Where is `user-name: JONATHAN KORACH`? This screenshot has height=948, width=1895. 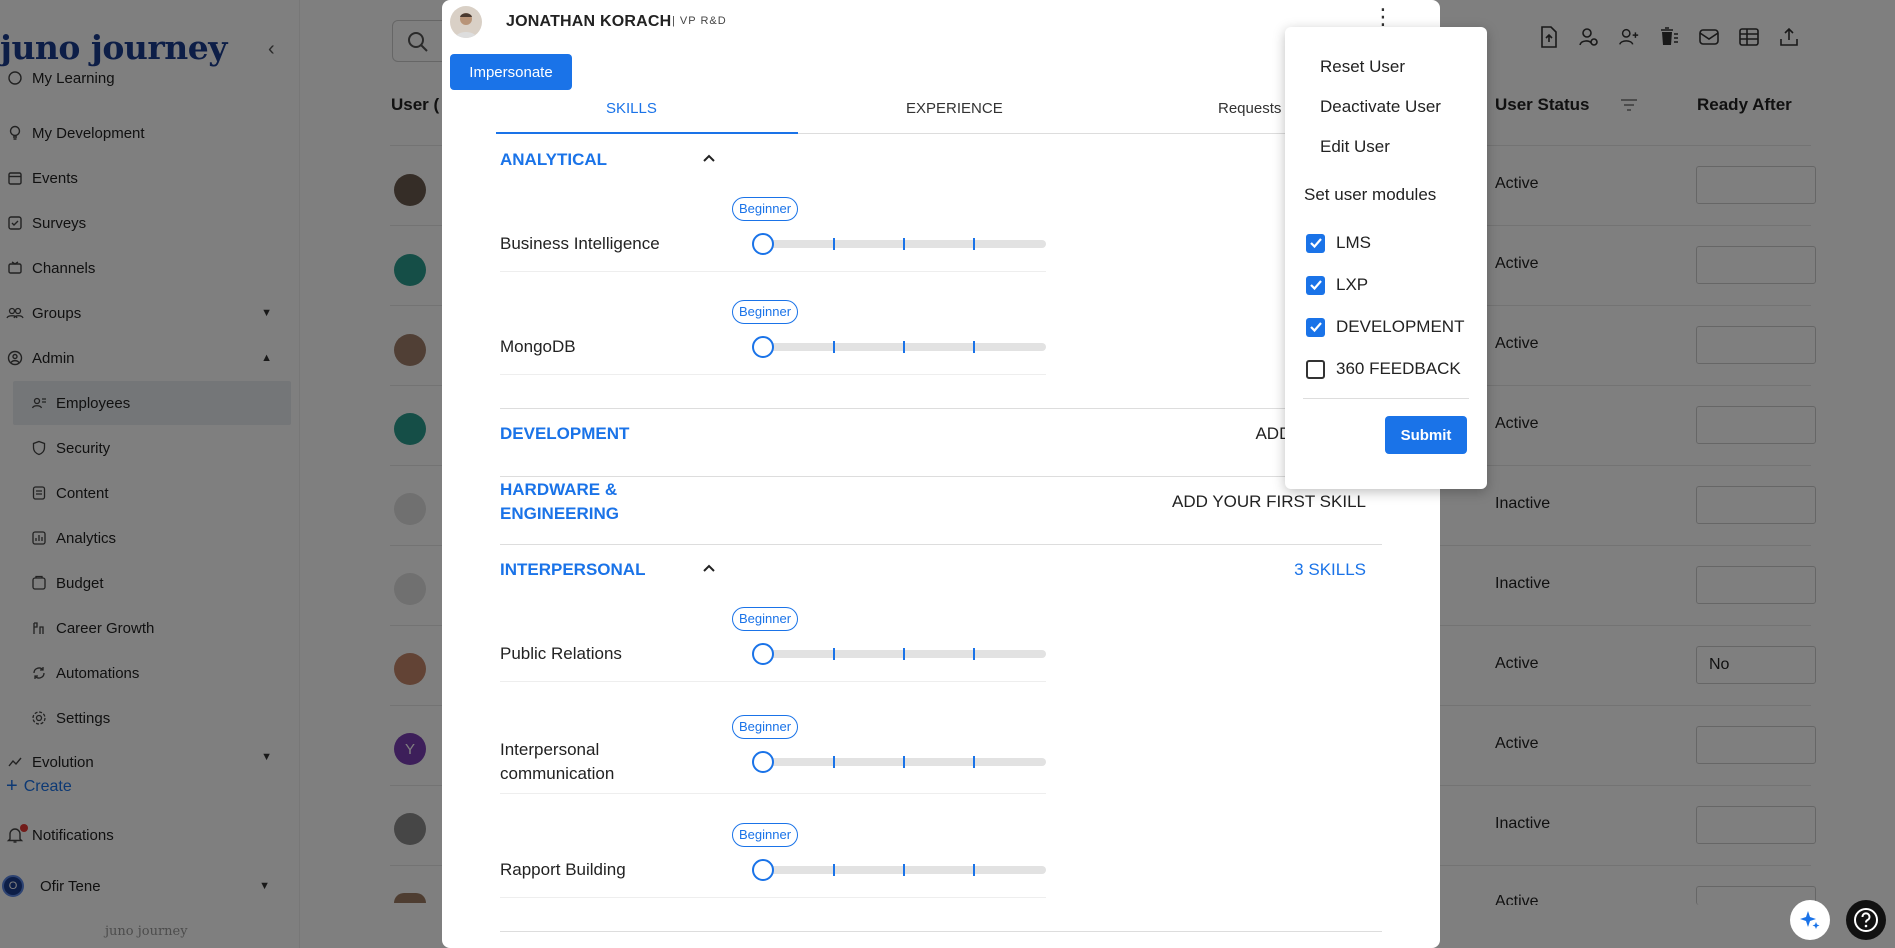
user-name: JONATHAN KORACH is located at coordinates (589, 21).